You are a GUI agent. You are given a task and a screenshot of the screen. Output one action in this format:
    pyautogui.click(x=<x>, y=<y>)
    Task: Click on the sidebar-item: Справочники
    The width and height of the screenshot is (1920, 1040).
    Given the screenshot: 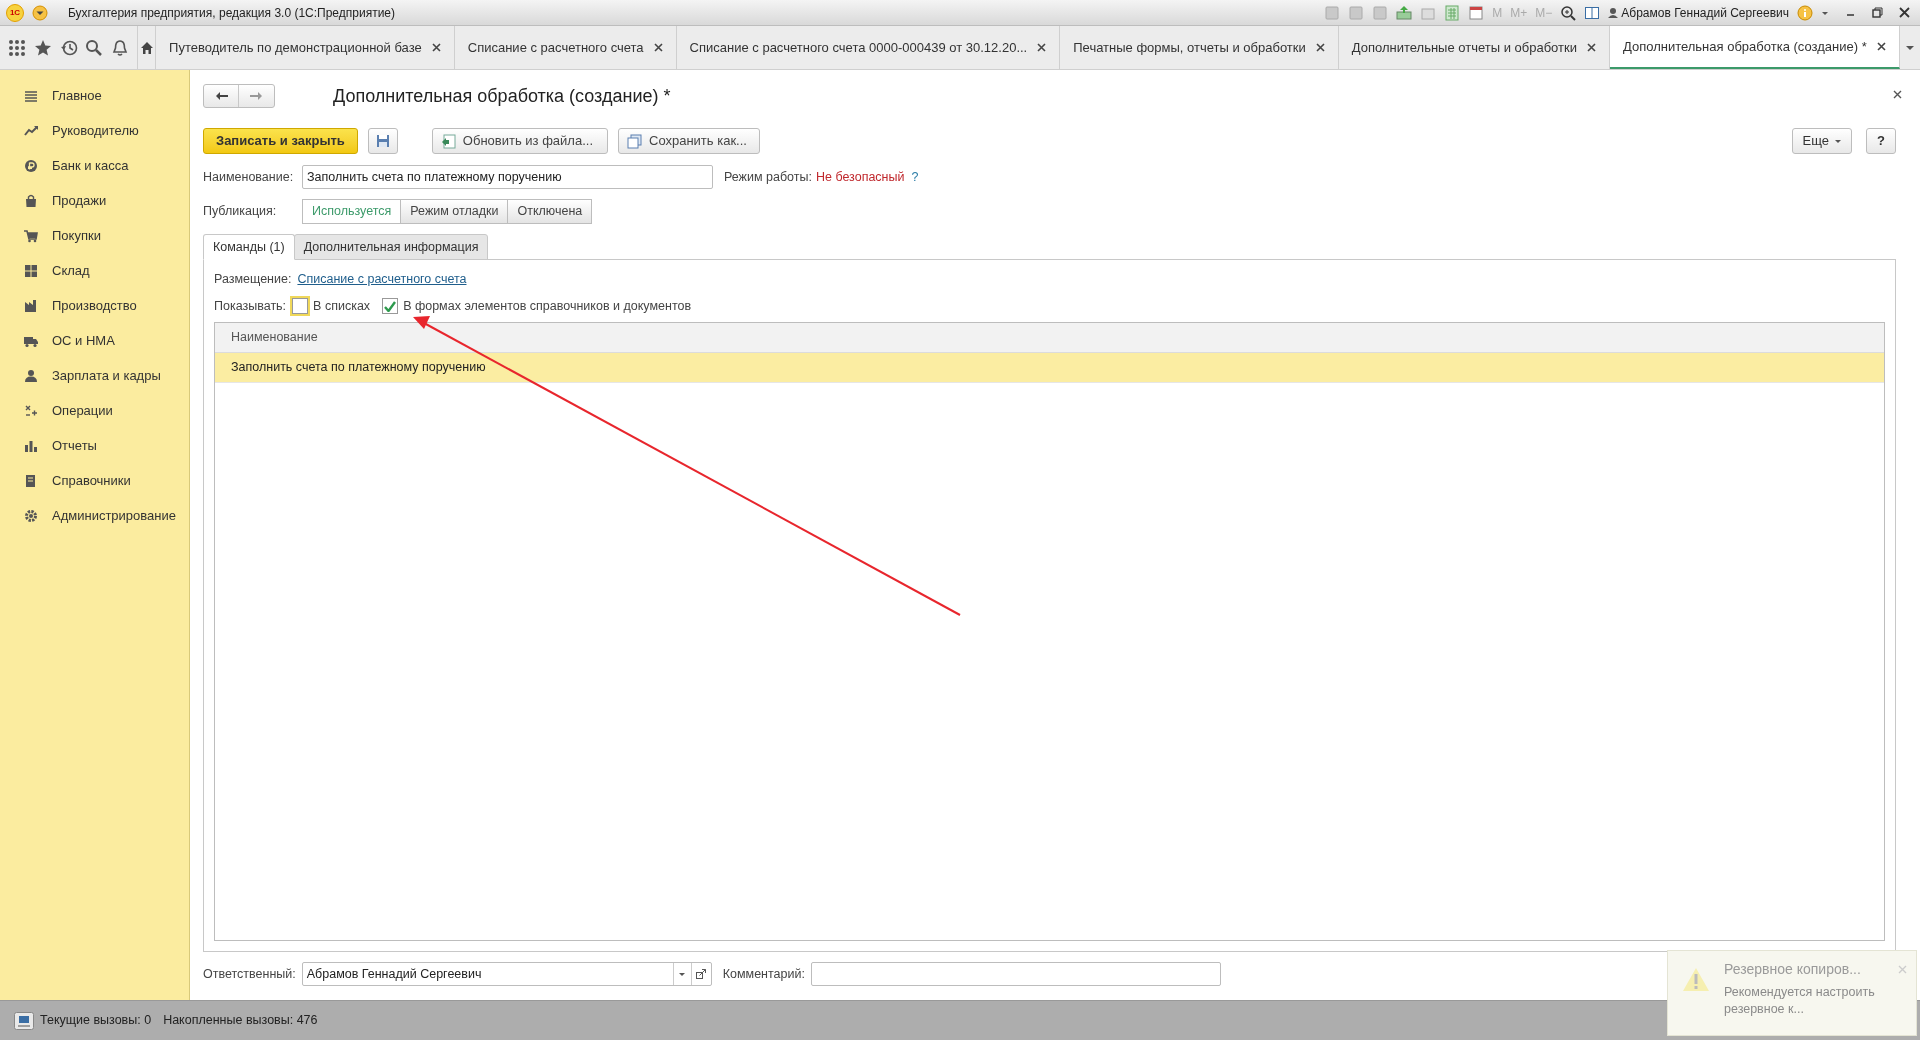 What is the action you would take?
    pyautogui.click(x=94, y=480)
    